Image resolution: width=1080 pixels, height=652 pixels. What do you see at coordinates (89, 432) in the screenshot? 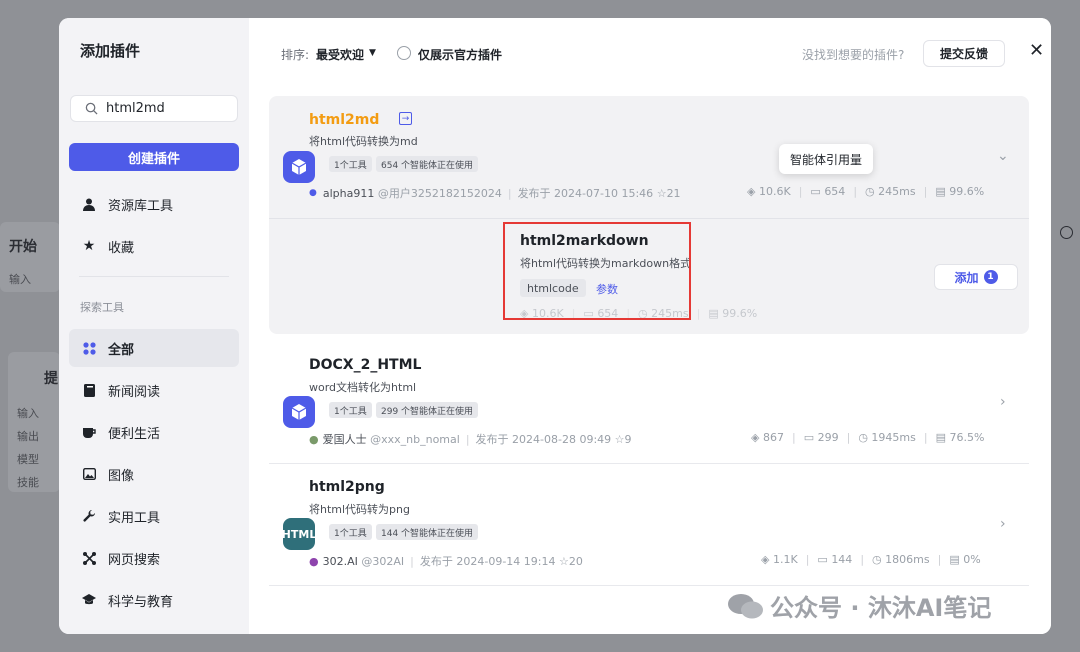
I see `cup-icon` at bounding box center [89, 432].